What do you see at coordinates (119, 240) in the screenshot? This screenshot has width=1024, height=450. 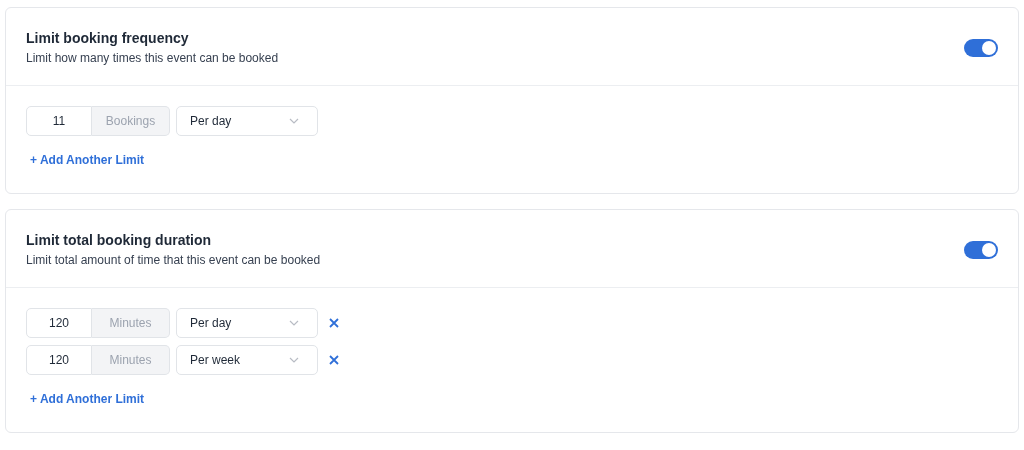 I see `section-title: Limit total booking duration` at bounding box center [119, 240].